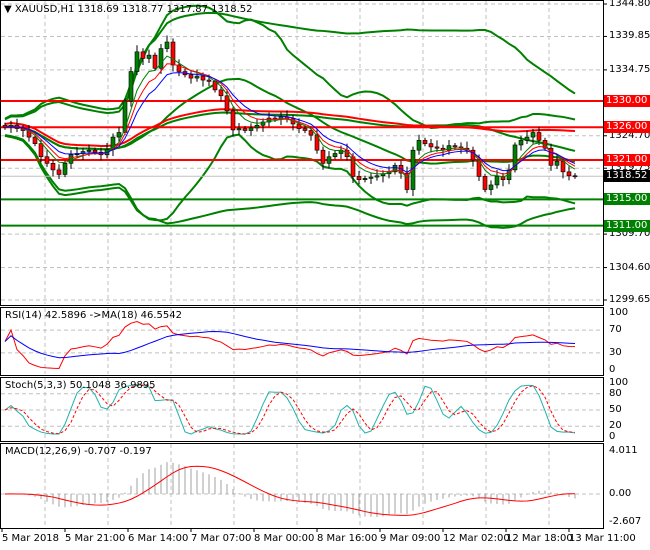 The image size is (650, 550). Describe the element at coordinates (625, 521) in the screenshot. I see `axis-label: -2.607` at that location.